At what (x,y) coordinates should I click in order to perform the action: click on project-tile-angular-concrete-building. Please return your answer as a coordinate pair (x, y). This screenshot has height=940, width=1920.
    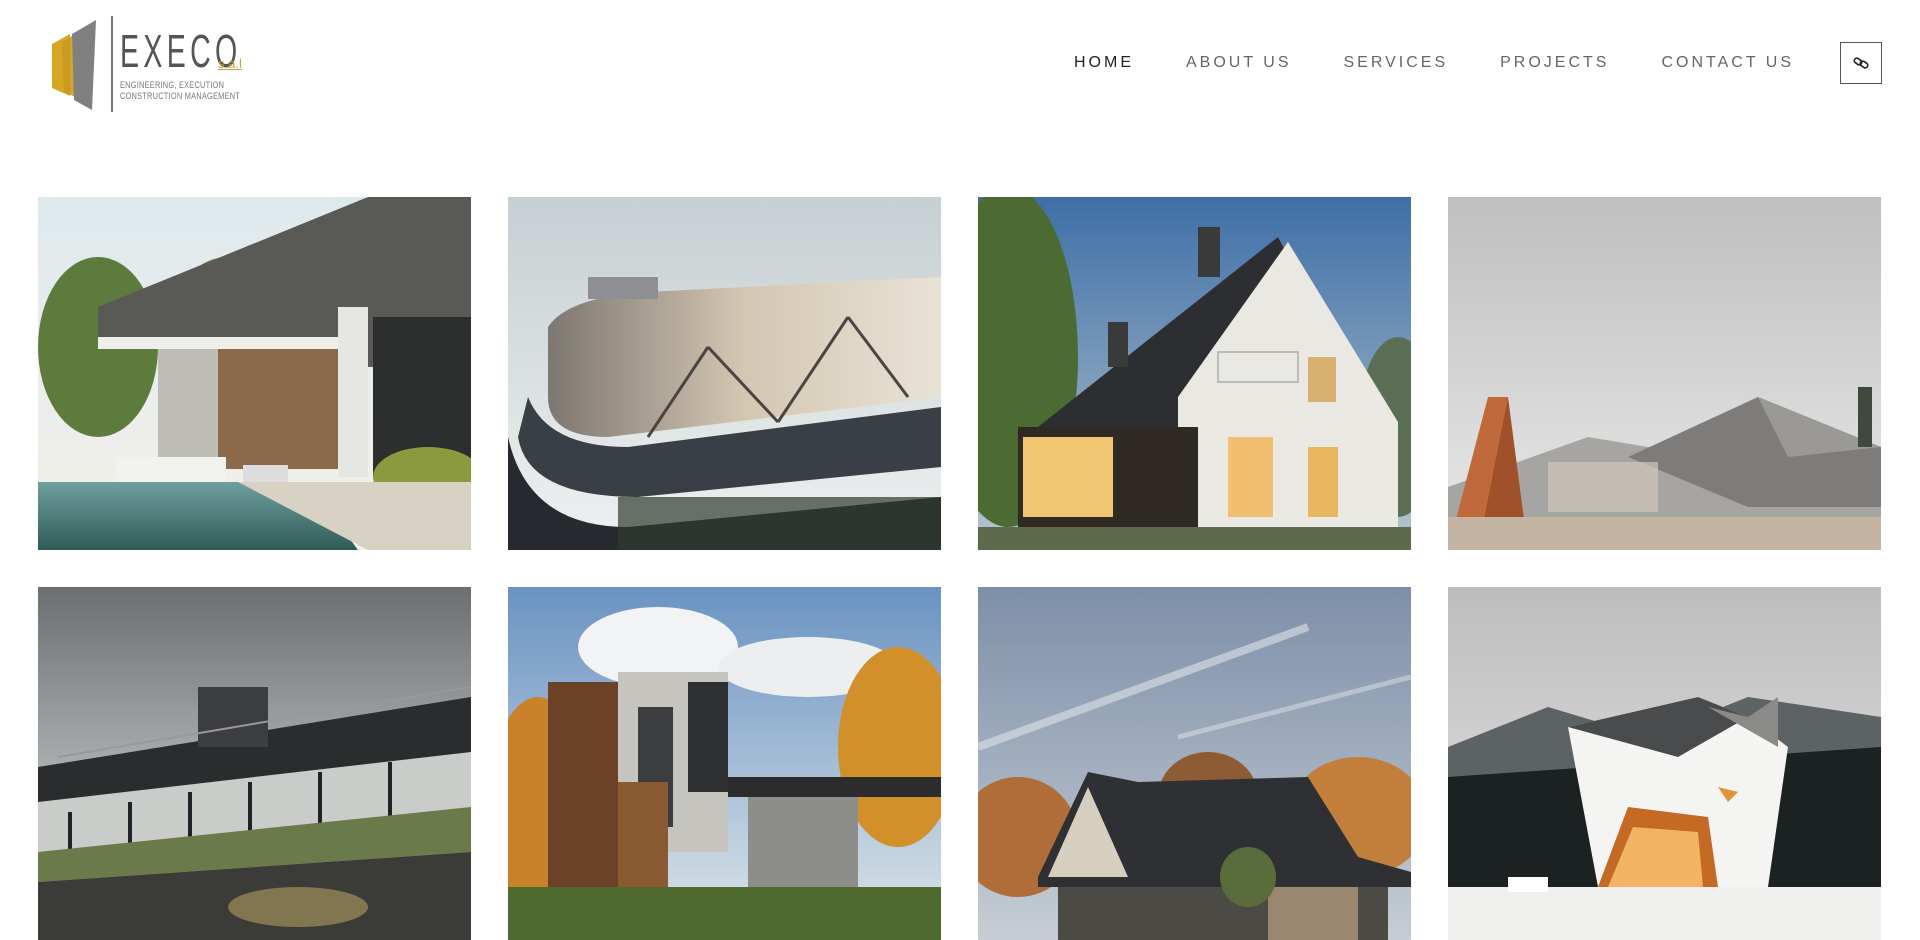
    Looking at the image, I should click on (1664, 373).